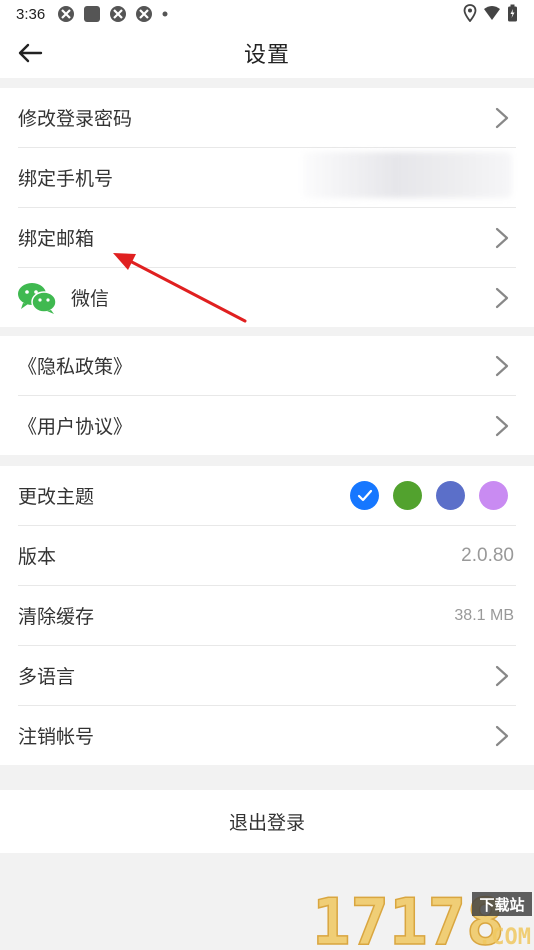  What do you see at coordinates (267, 735) in the screenshot?
I see `deactivate-account-row: 注销帐号` at bounding box center [267, 735].